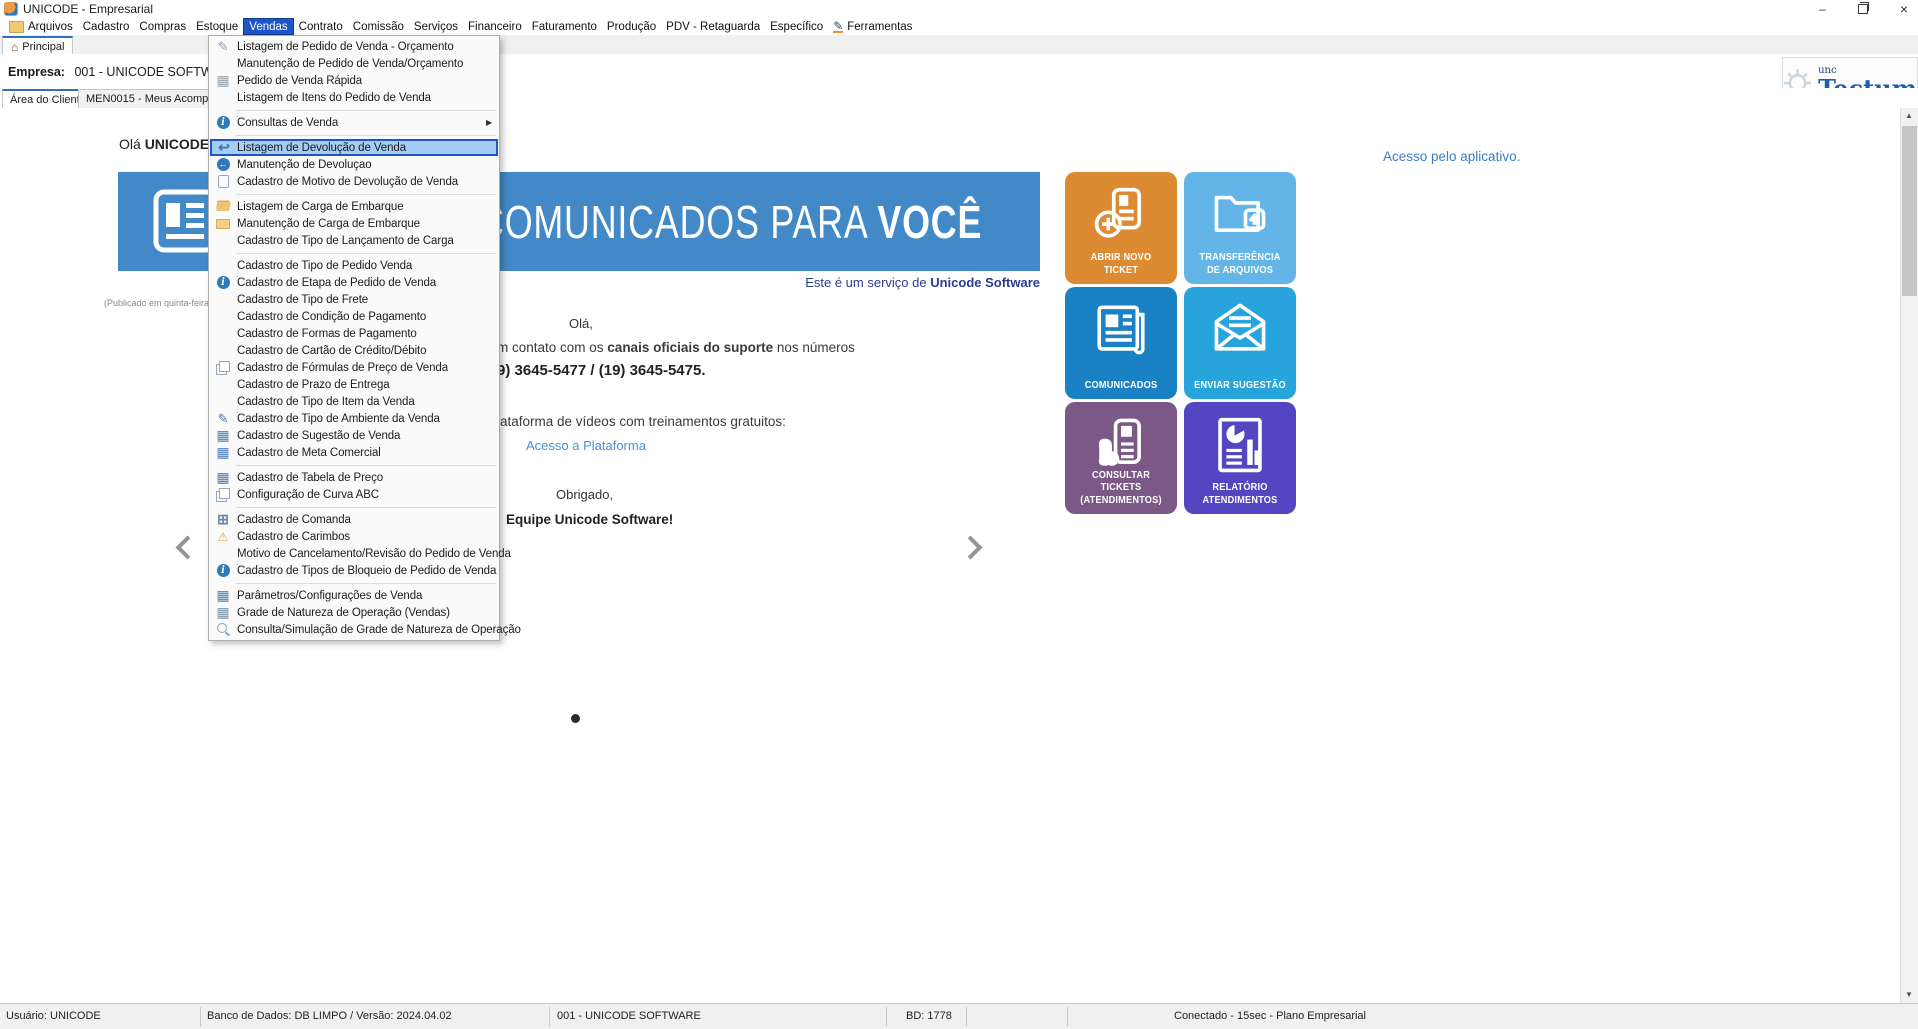 Image resolution: width=1918 pixels, height=1029 pixels. I want to click on menu-item-label: Cadastro de Tabela de Preço, so click(310, 477).